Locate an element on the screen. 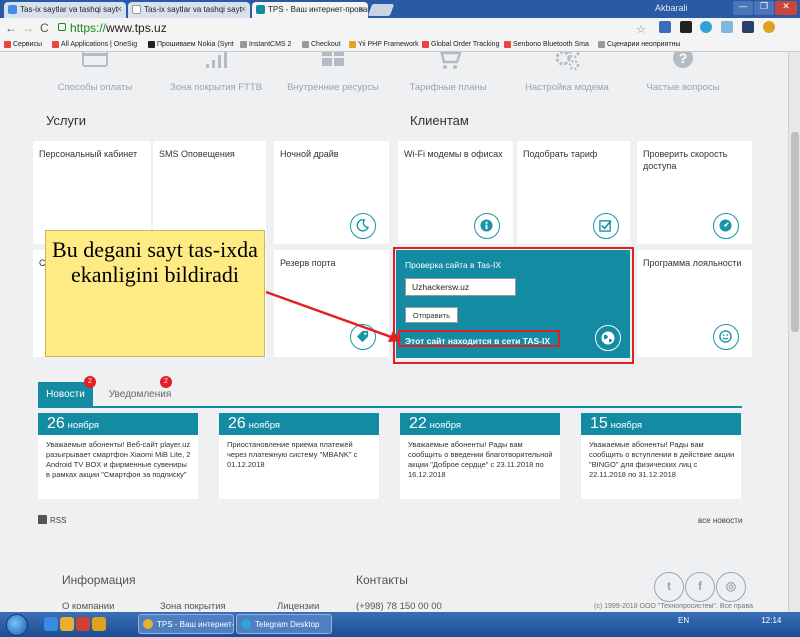  bookmark-item: Сценарии неоприятны is located at coordinates (639, 44).